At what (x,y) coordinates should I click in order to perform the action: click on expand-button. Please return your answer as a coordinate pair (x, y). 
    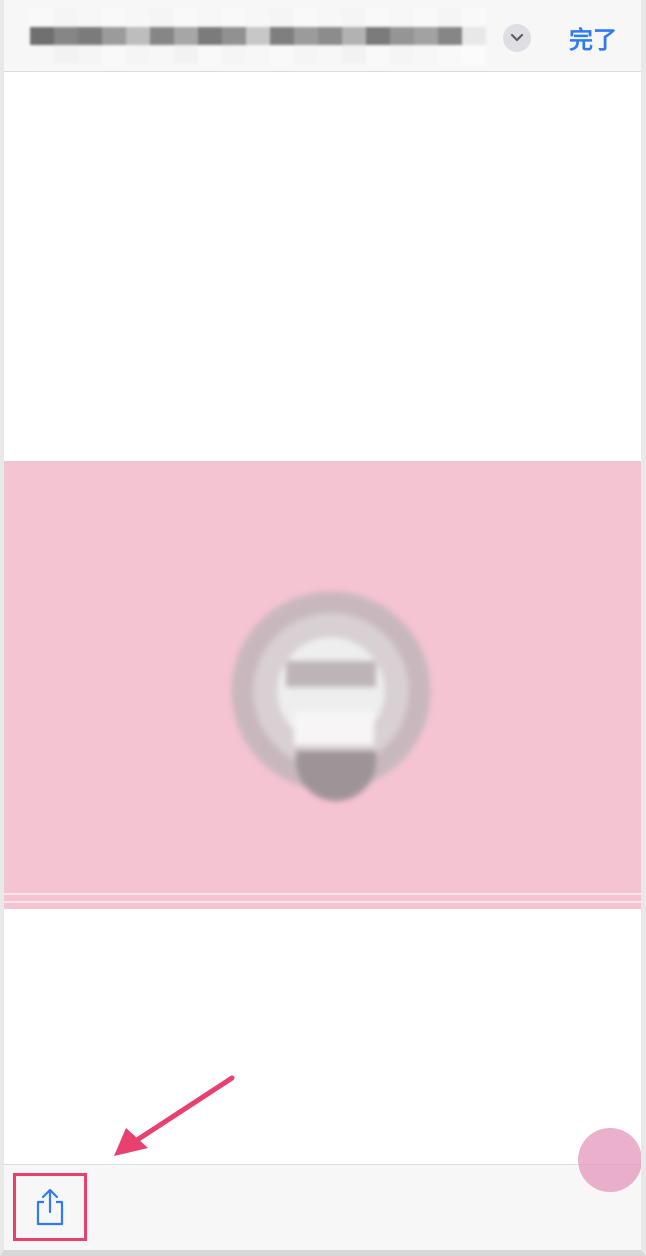
    Looking at the image, I should click on (517, 38).